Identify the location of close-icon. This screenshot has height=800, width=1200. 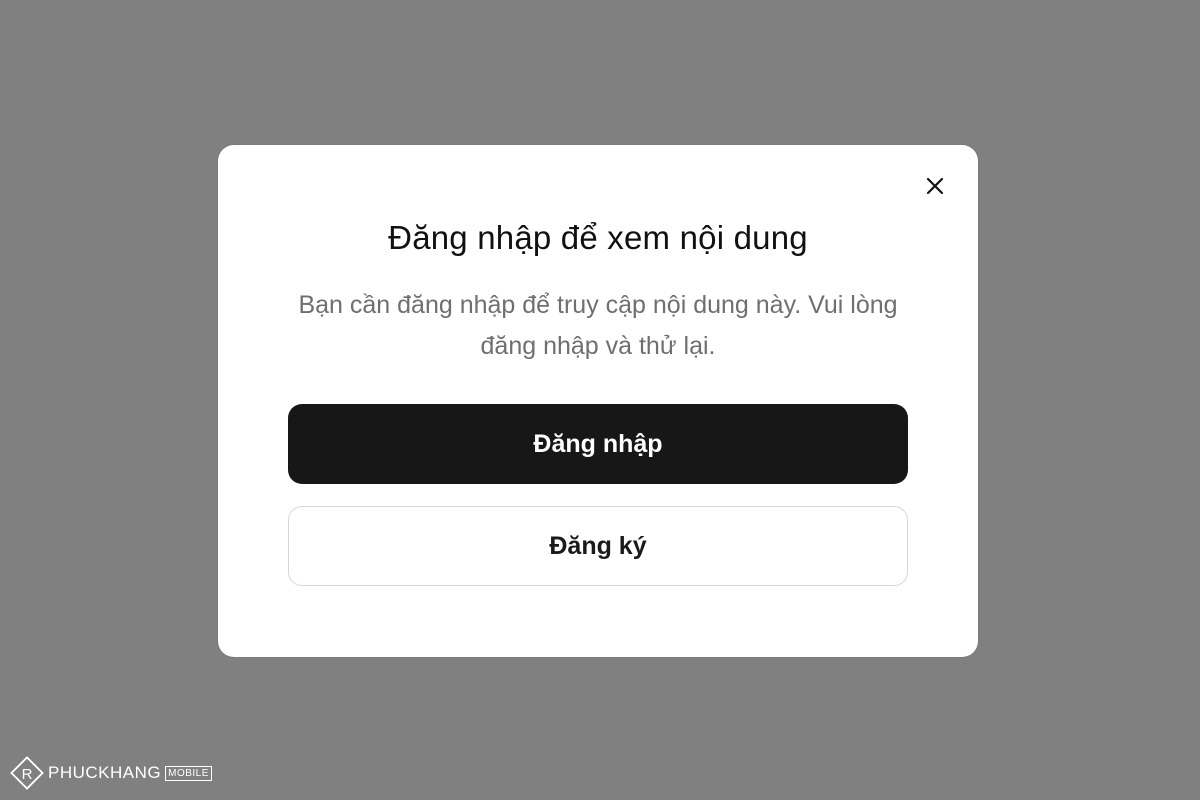
(935, 186).